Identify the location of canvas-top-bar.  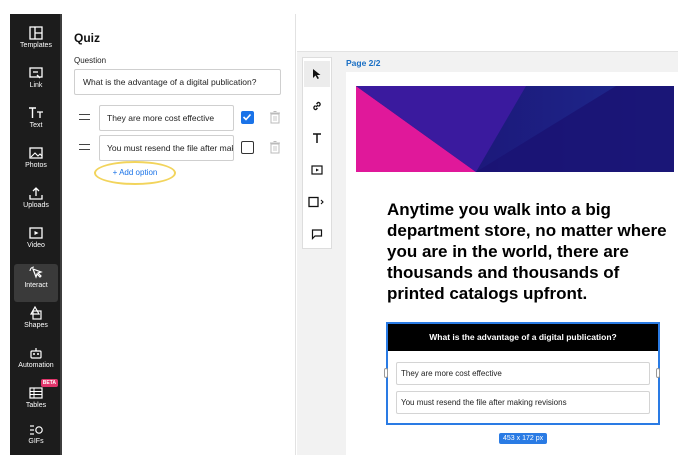
(487, 33).